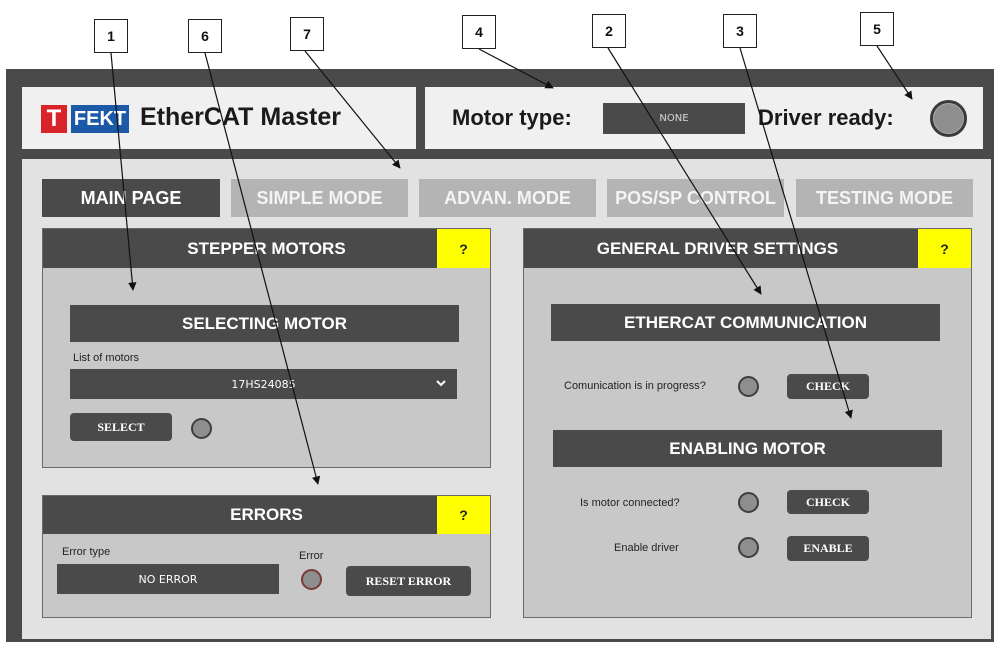 The height and width of the screenshot is (646, 1001). I want to click on chevron-down-icon, so click(441, 383).